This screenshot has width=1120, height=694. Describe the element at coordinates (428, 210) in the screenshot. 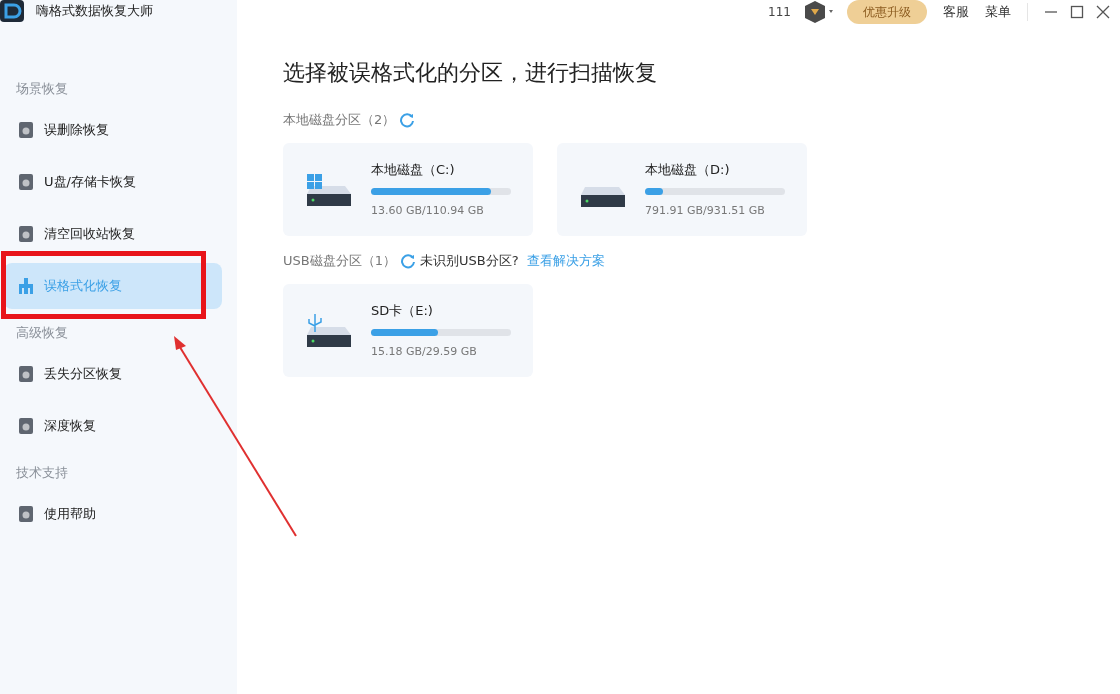

I see `usage-text: 13.60 GB/110.94 GB` at that location.